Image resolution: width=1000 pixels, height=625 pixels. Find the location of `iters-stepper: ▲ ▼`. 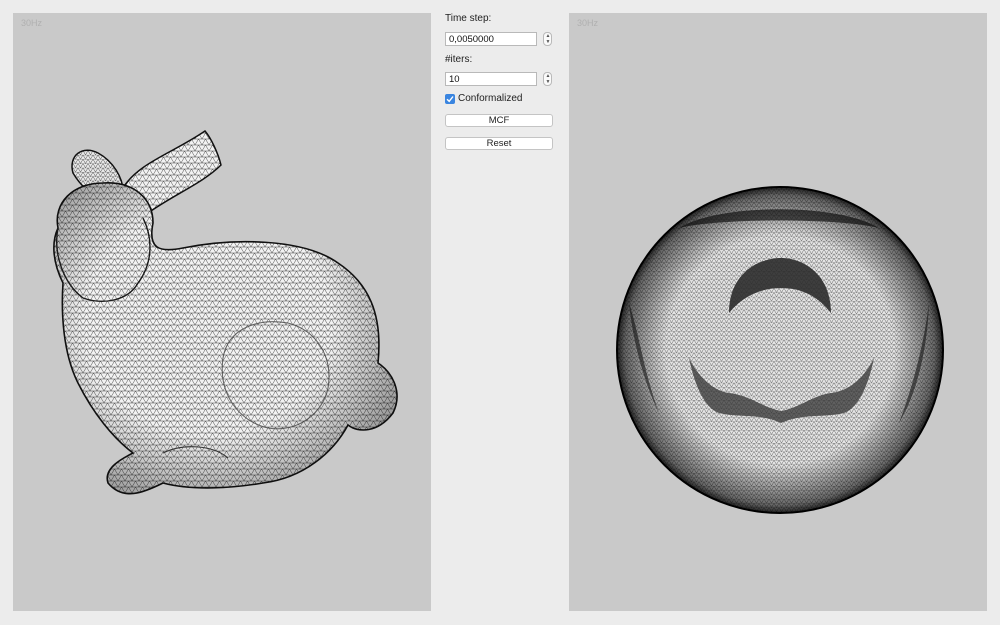

iters-stepper: ▲ ▼ is located at coordinates (547, 79).